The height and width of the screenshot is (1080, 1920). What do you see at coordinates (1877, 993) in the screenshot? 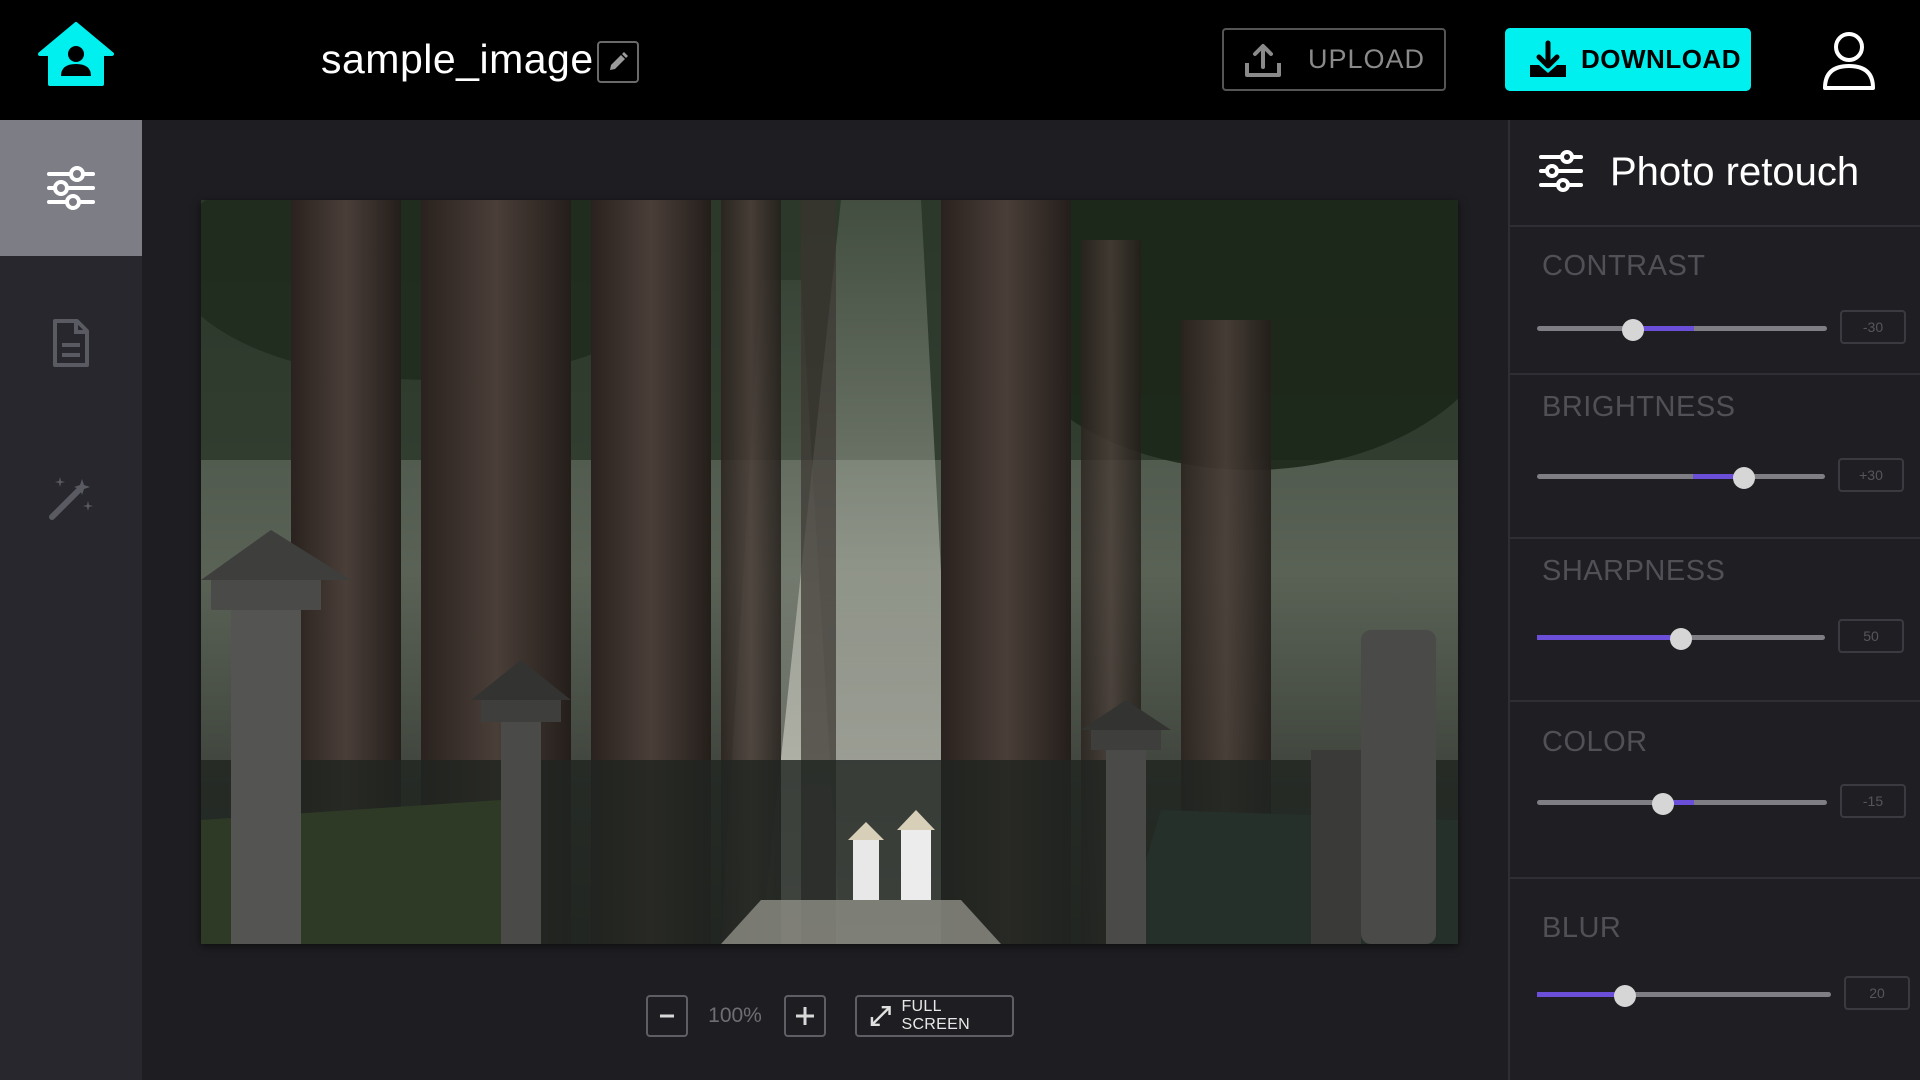
I see `blur-value: 20` at bounding box center [1877, 993].